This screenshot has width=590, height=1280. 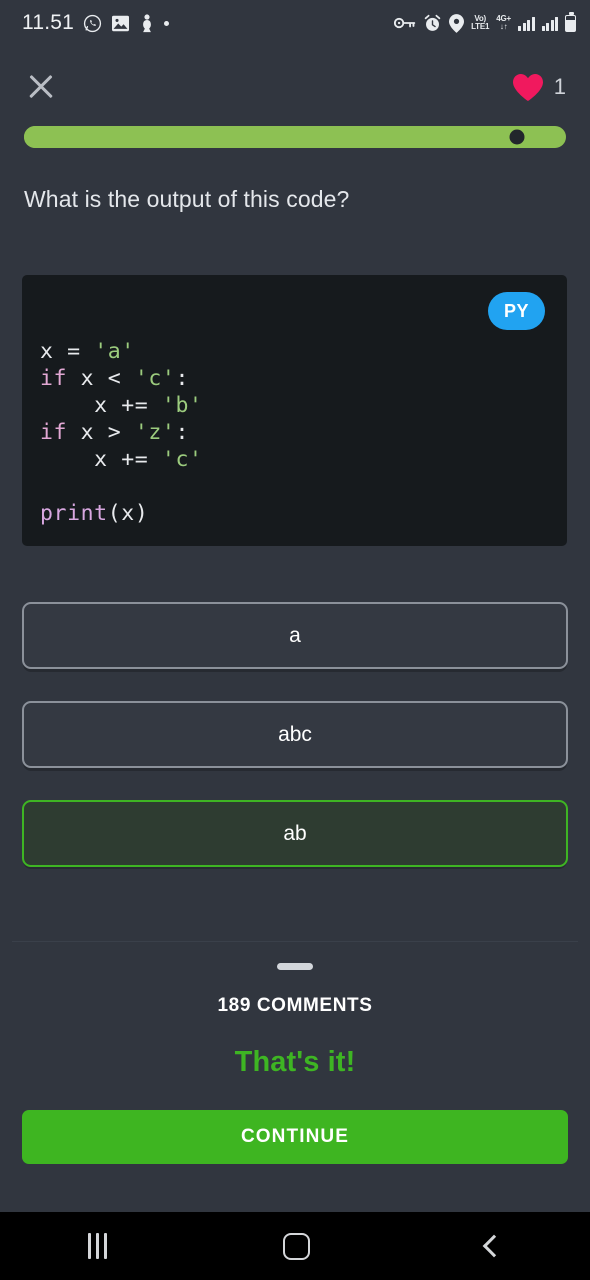 I want to click on answer-option-2: abc, so click(x=295, y=734).